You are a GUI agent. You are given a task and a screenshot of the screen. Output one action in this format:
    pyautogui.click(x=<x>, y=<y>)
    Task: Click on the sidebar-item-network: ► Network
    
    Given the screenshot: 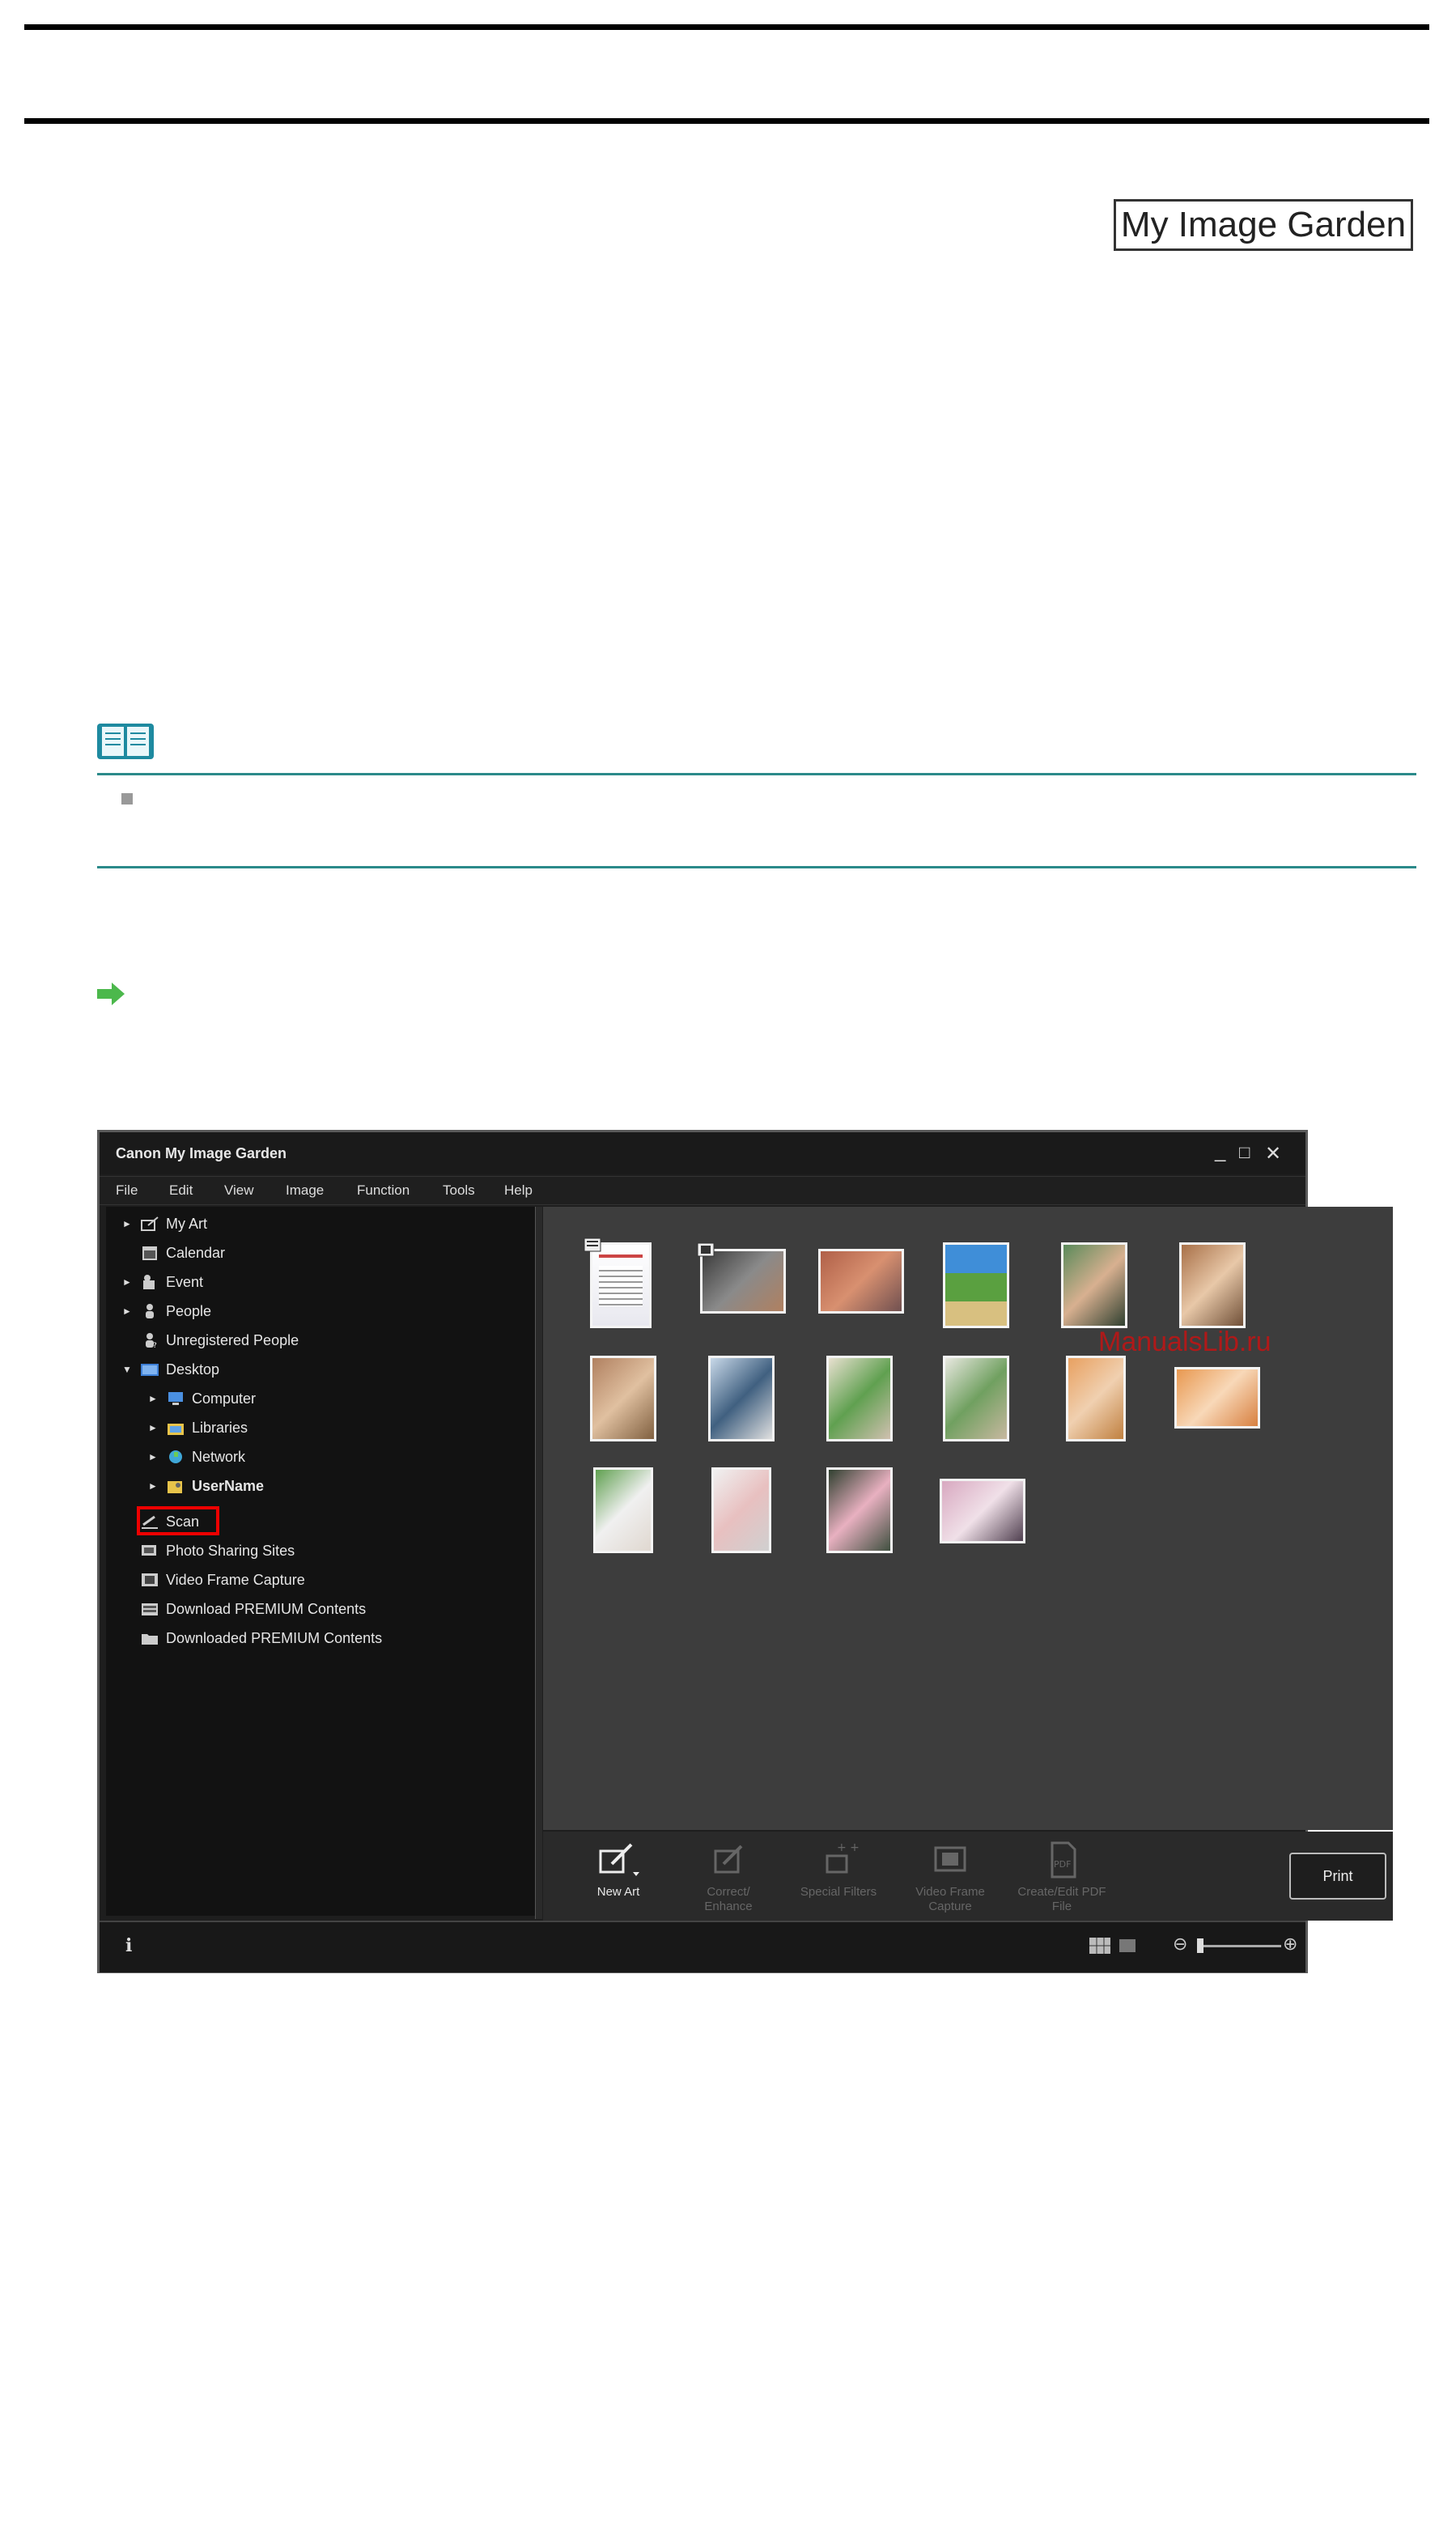 What is the action you would take?
    pyautogui.click(x=196, y=1457)
    